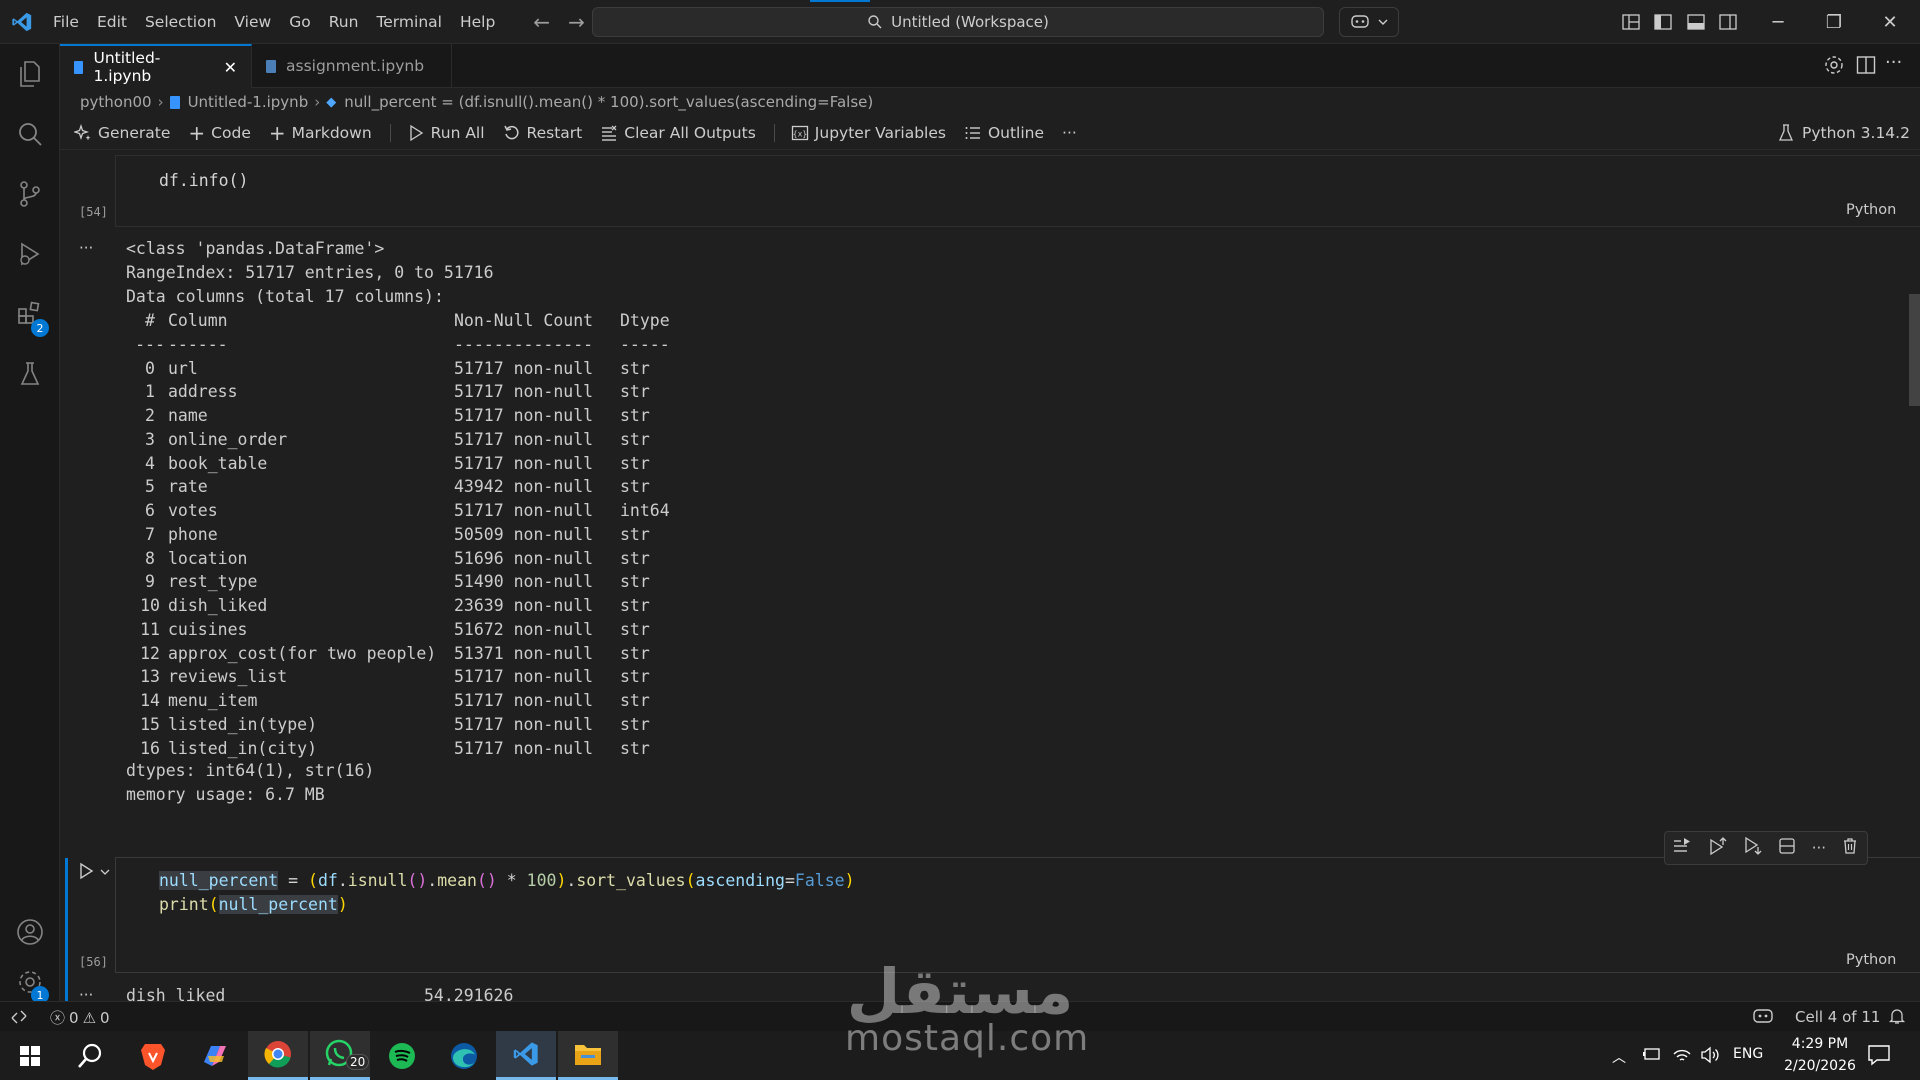 This screenshot has height=1080, width=1920. Describe the element at coordinates (112, 22) in the screenshot. I see `menu-edit: Edit` at that location.